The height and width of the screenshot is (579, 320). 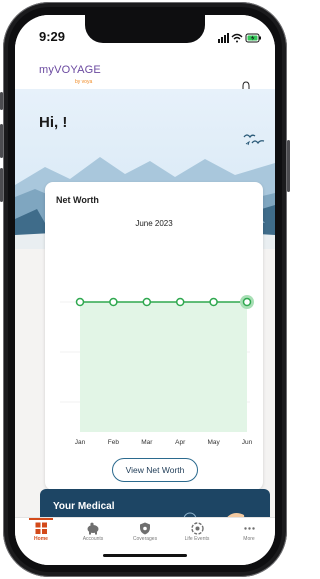 What do you see at coordinates (145, 555) in the screenshot?
I see `home-indicator` at bounding box center [145, 555].